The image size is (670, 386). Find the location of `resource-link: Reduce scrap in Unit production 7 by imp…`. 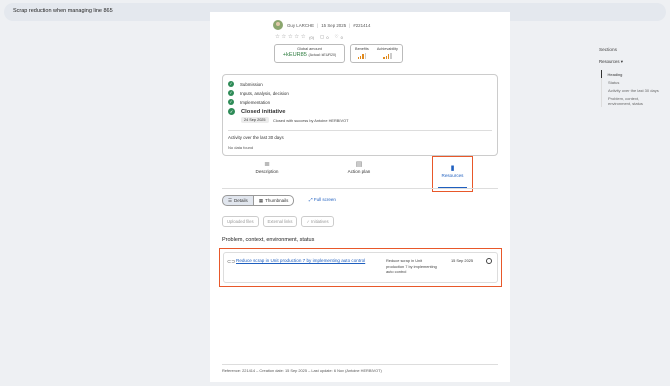

resource-link: Reduce scrap in Unit production 7 by imp… is located at coordinates (306, 261).